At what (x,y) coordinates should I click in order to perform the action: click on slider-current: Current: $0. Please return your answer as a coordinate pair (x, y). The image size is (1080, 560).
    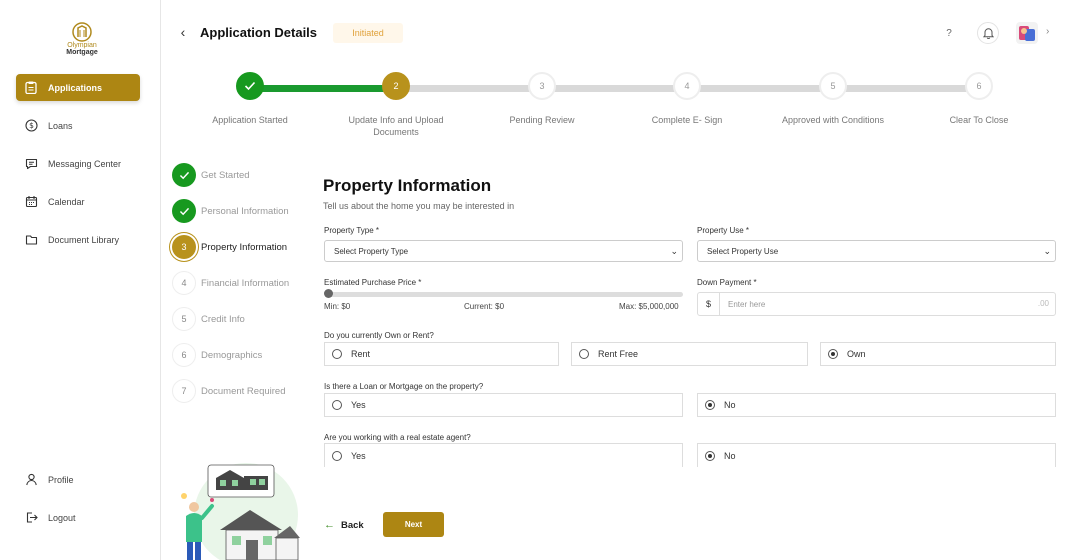
    Looking at the image, I should click on (484, 306).